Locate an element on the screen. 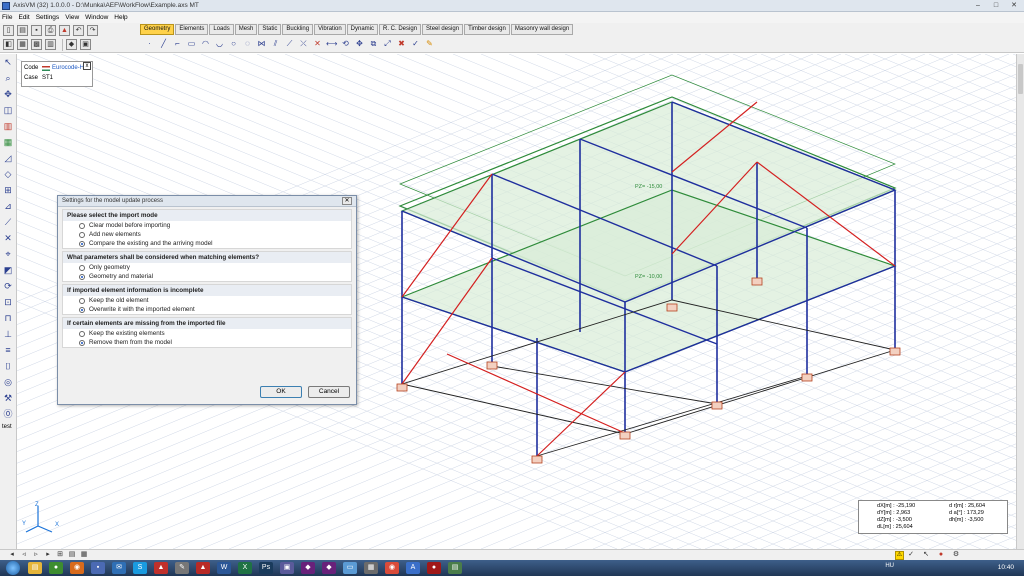 This screenshot has width=1024, height=576. grid-icon: ▩ is located at coordinates (36, 44).